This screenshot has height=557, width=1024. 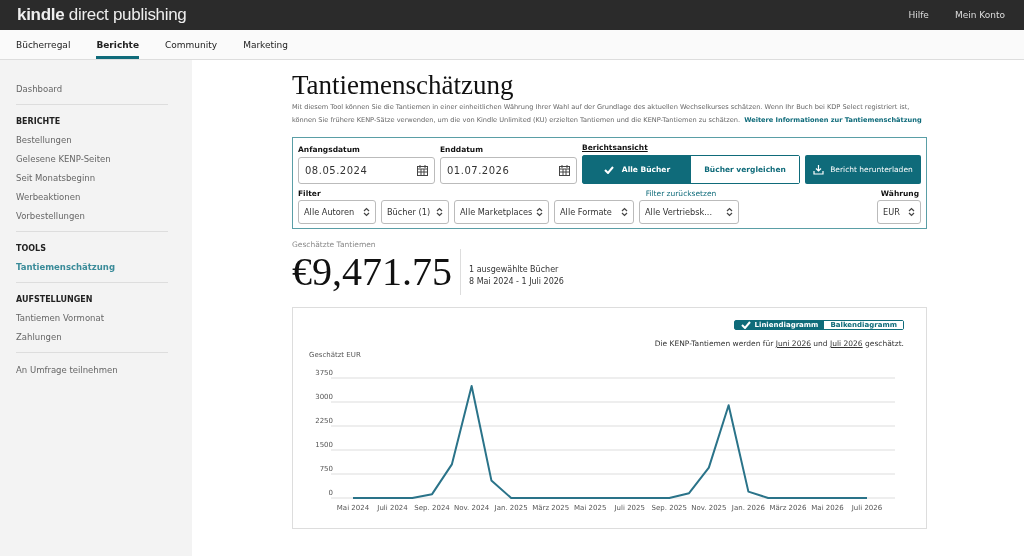 What do you see at coordinates (43, 44) in the screenshot?
I see `nav-tab: Bücherregal` at bounding box center [43, 44].